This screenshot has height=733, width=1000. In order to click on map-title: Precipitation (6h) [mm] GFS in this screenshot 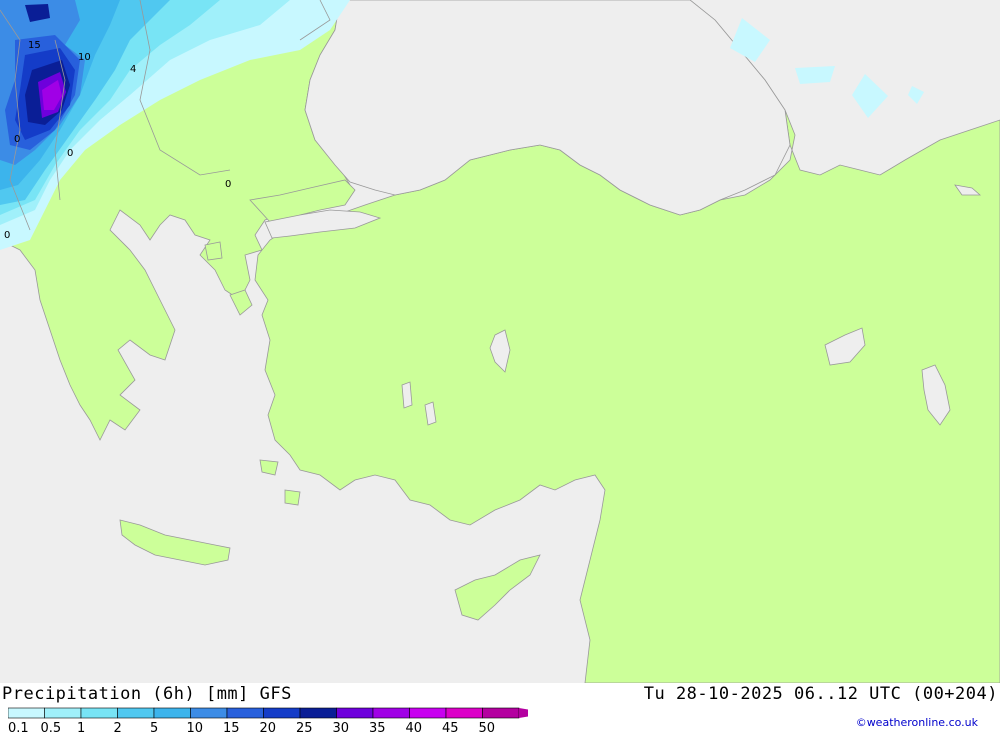, I will do `click(147, 694)`.